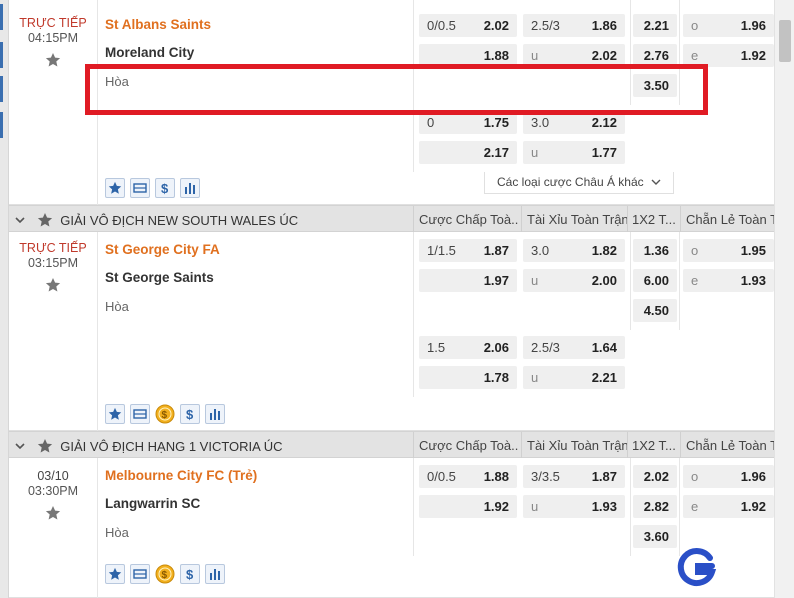 The image size is (794, 598). Describe the element at coordinates (655, 310) in the screenshot. I see `1x2-draw-odds: 4.50` at that location.